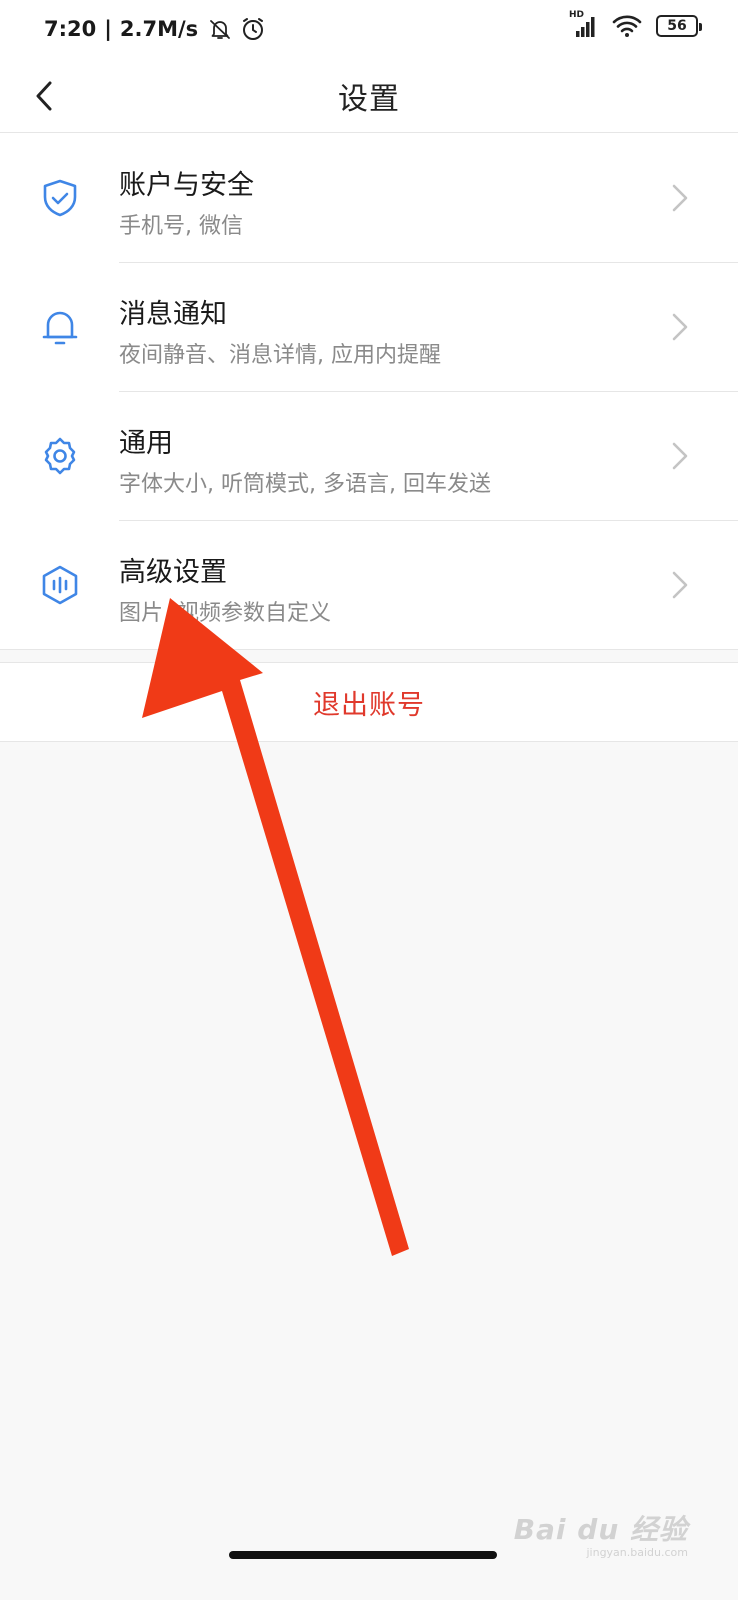  What do you see at coordinates (146, 443) in the screenshot?
I see `setting-title: 通用` at bounding box center [146, 443].